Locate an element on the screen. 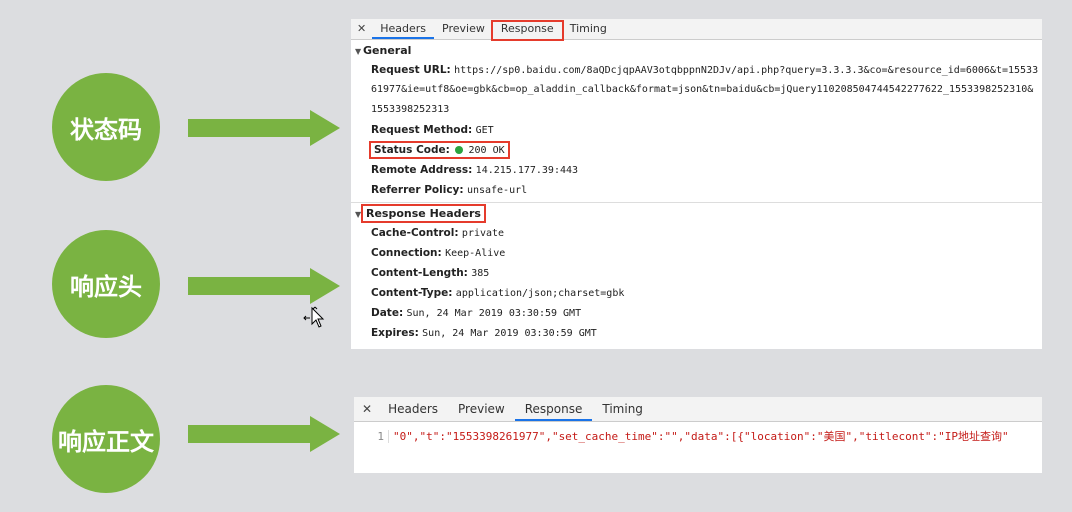 Image resolution: width=1072 pixels, height=512 pixels. response-body-label: 响应正文 is located at coordinates (106, 441).